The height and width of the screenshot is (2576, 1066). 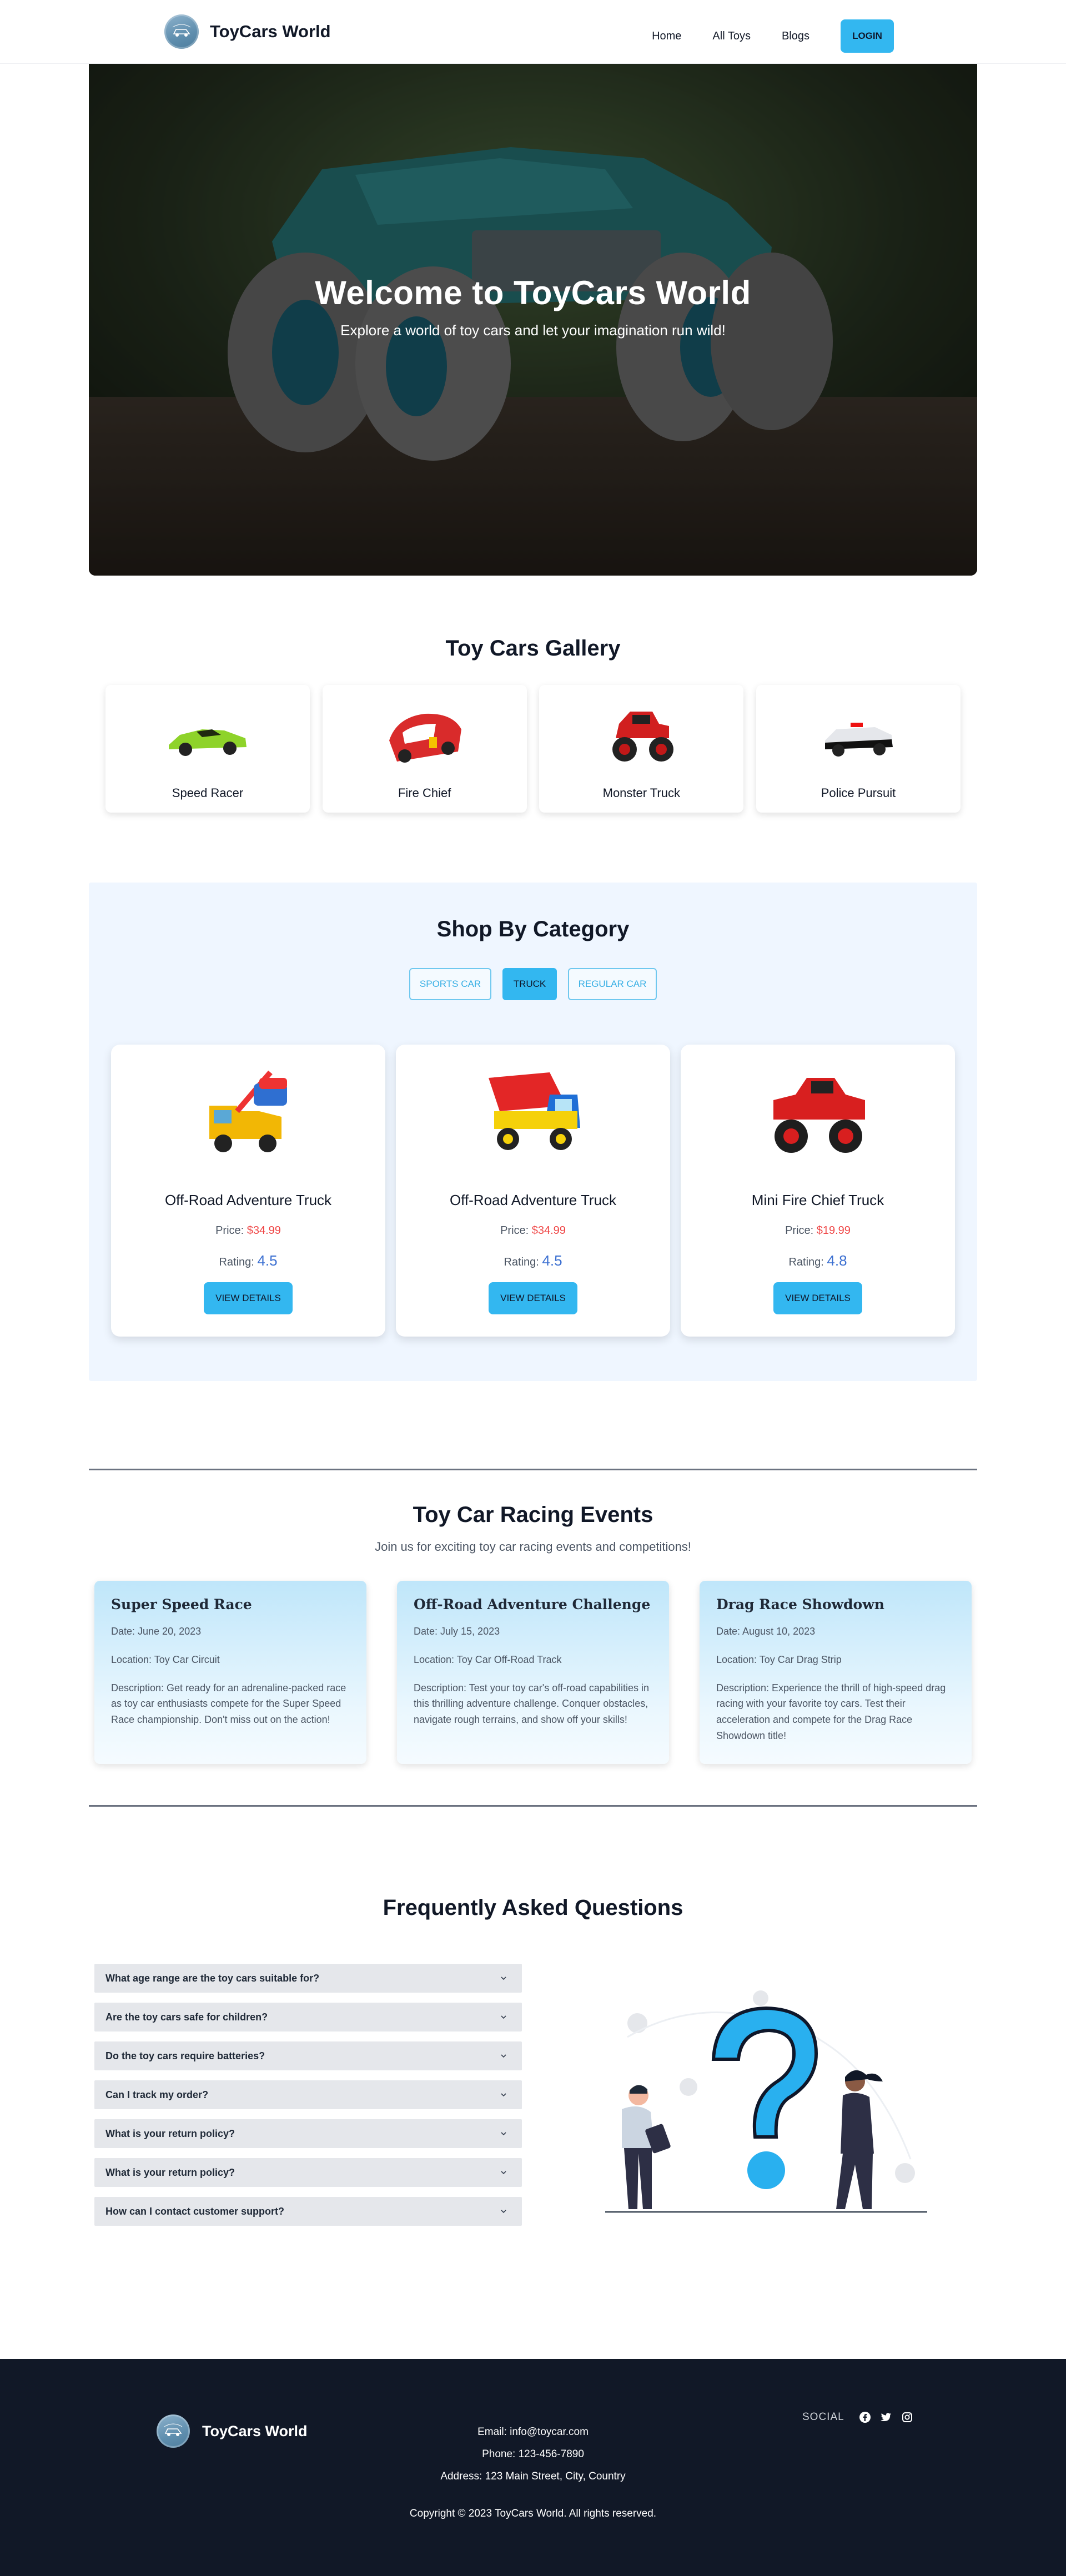 I want to click on event-location: Location: Toy Car Circuit, so click(x=165, y=1659).